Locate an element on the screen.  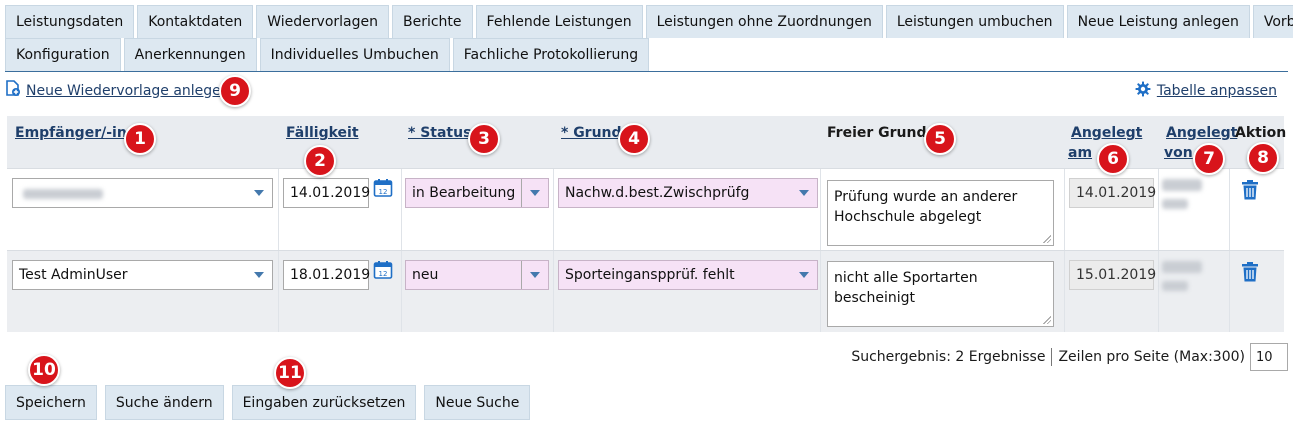
due-date-input: 14.01.2019 is located at coordinates (326, 193).